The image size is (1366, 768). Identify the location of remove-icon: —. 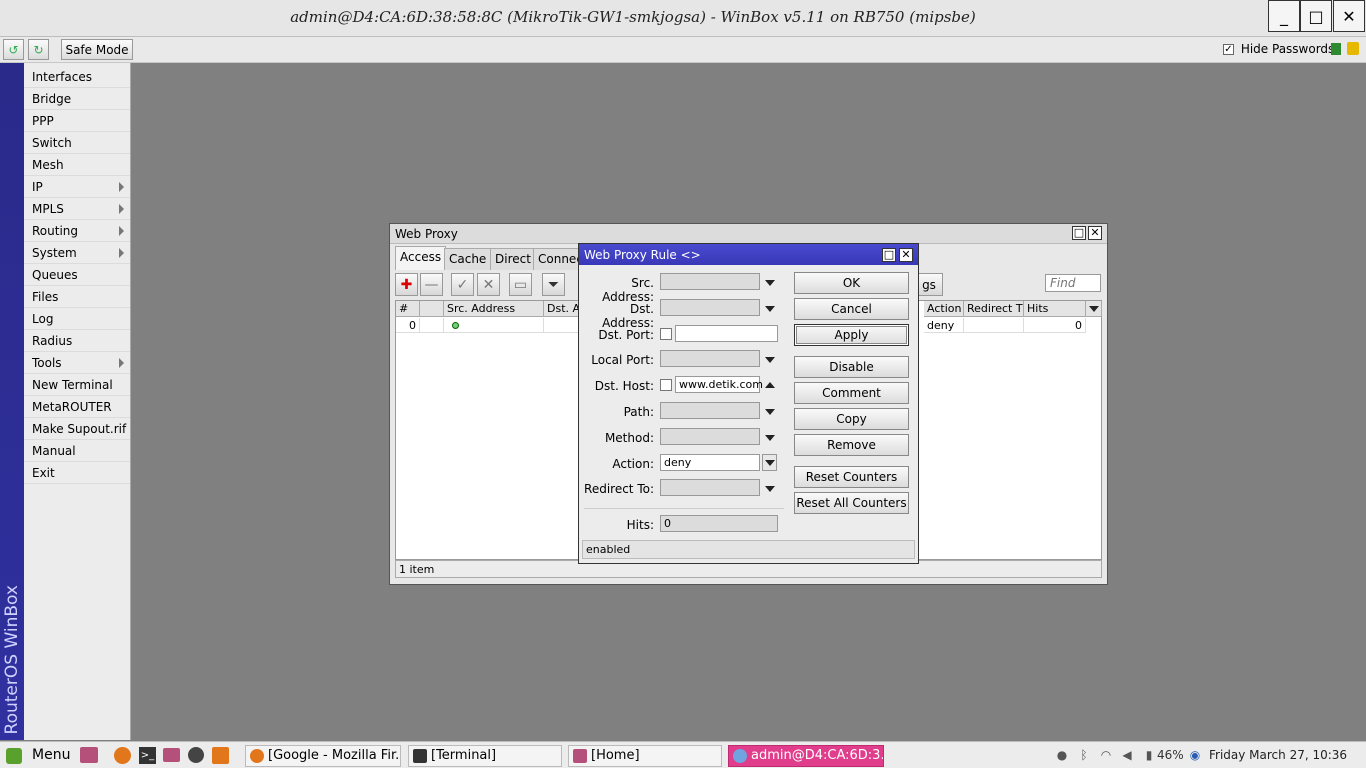
(431, 284).